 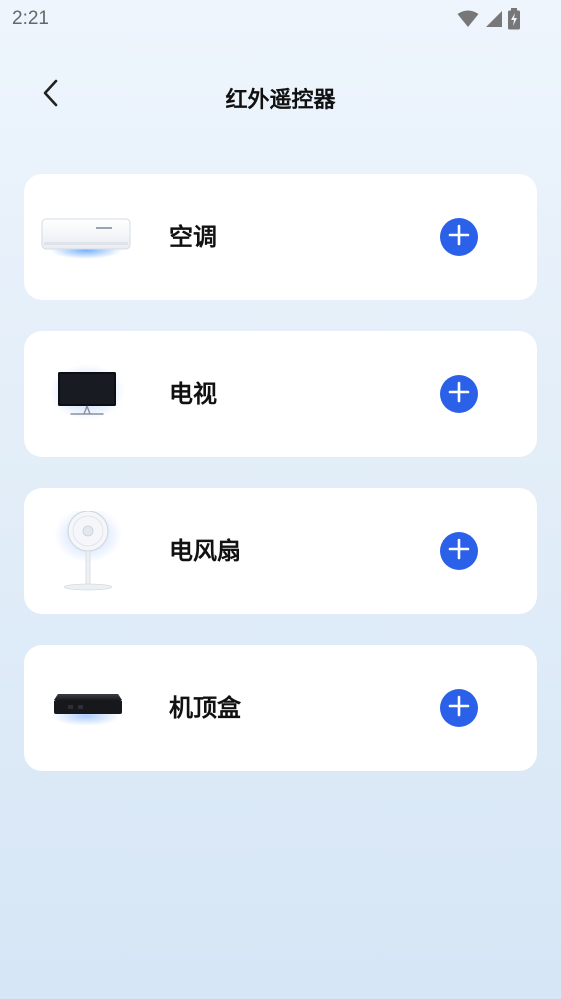 What do you see at coordinates (30, 18) in the screenshot?
I see `status-time: 2:21` at bounding box center [30, 18].